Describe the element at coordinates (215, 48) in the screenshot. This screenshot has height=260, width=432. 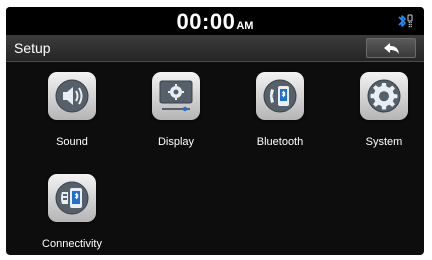
I see `title-bar: Setup` at that location.